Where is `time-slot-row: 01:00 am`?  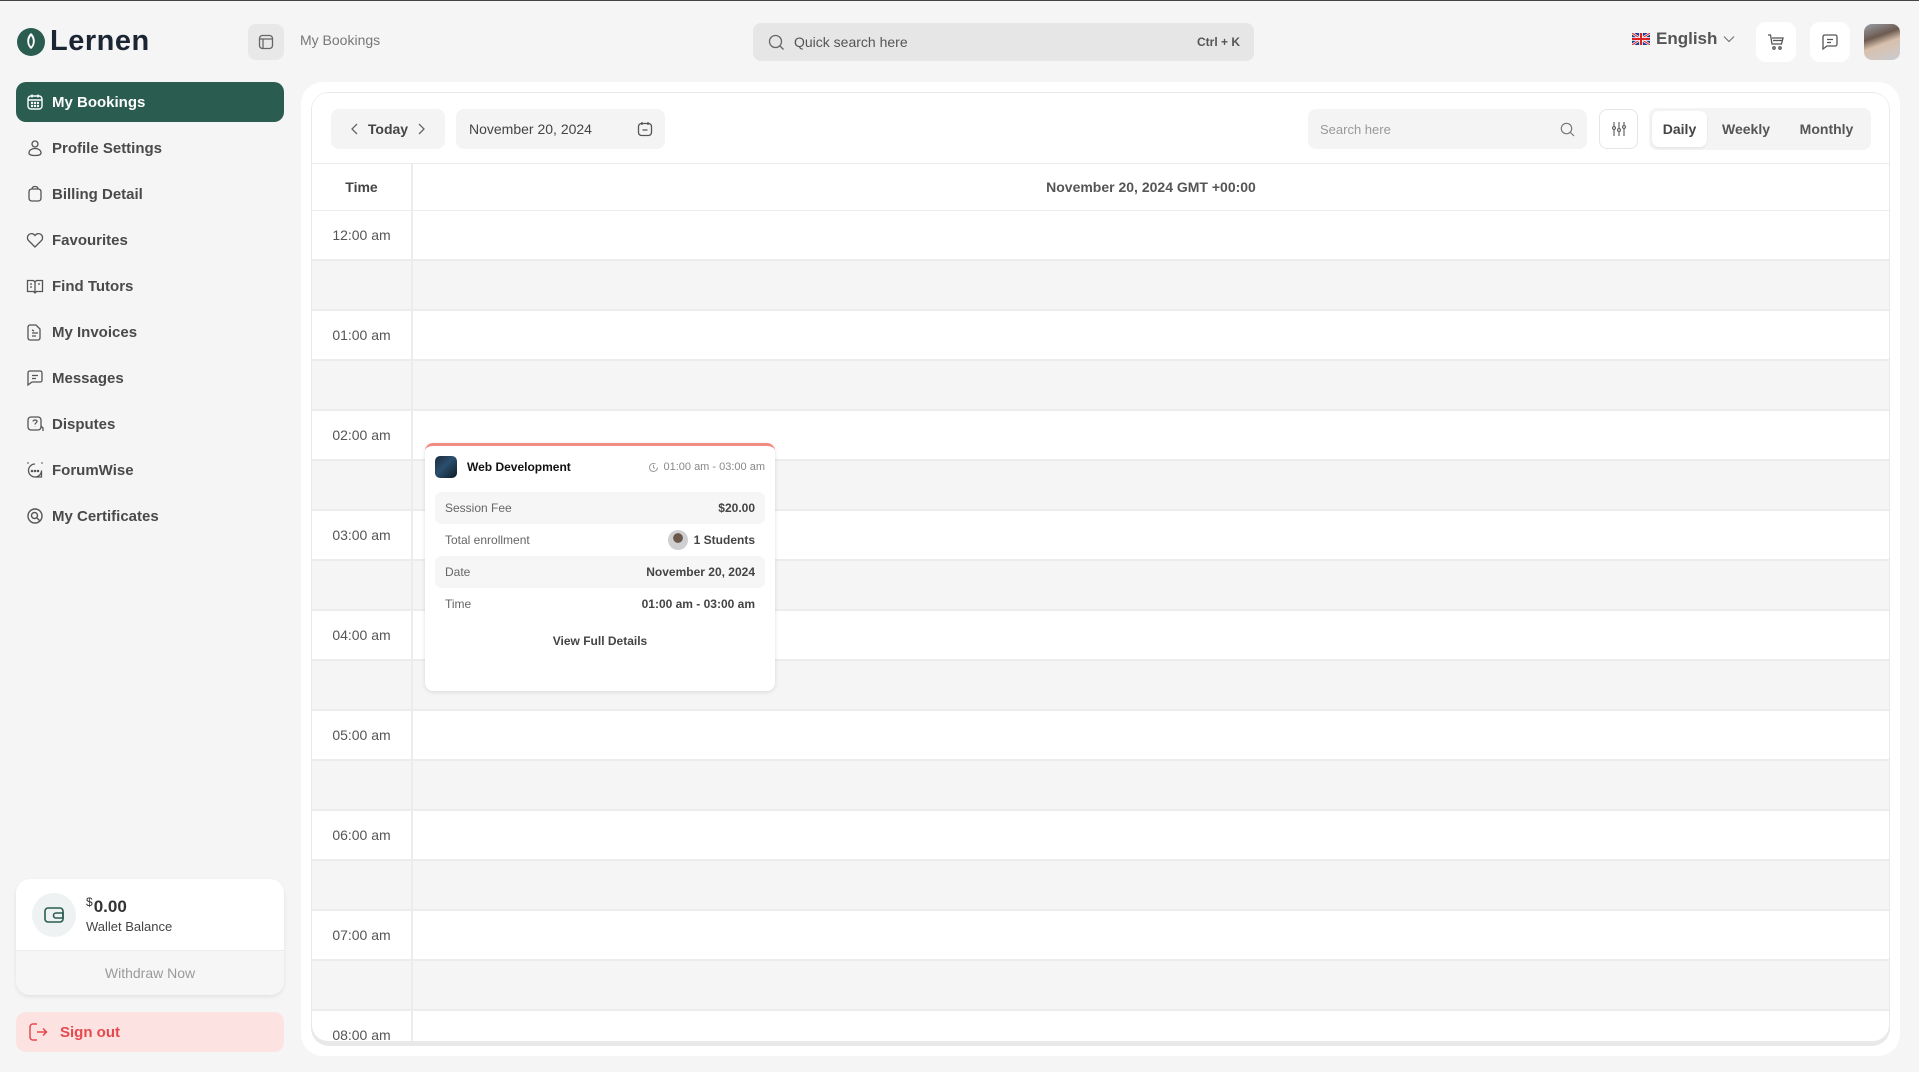
time-slot-row: 01:00 am is located at coordinates (1100, 336).